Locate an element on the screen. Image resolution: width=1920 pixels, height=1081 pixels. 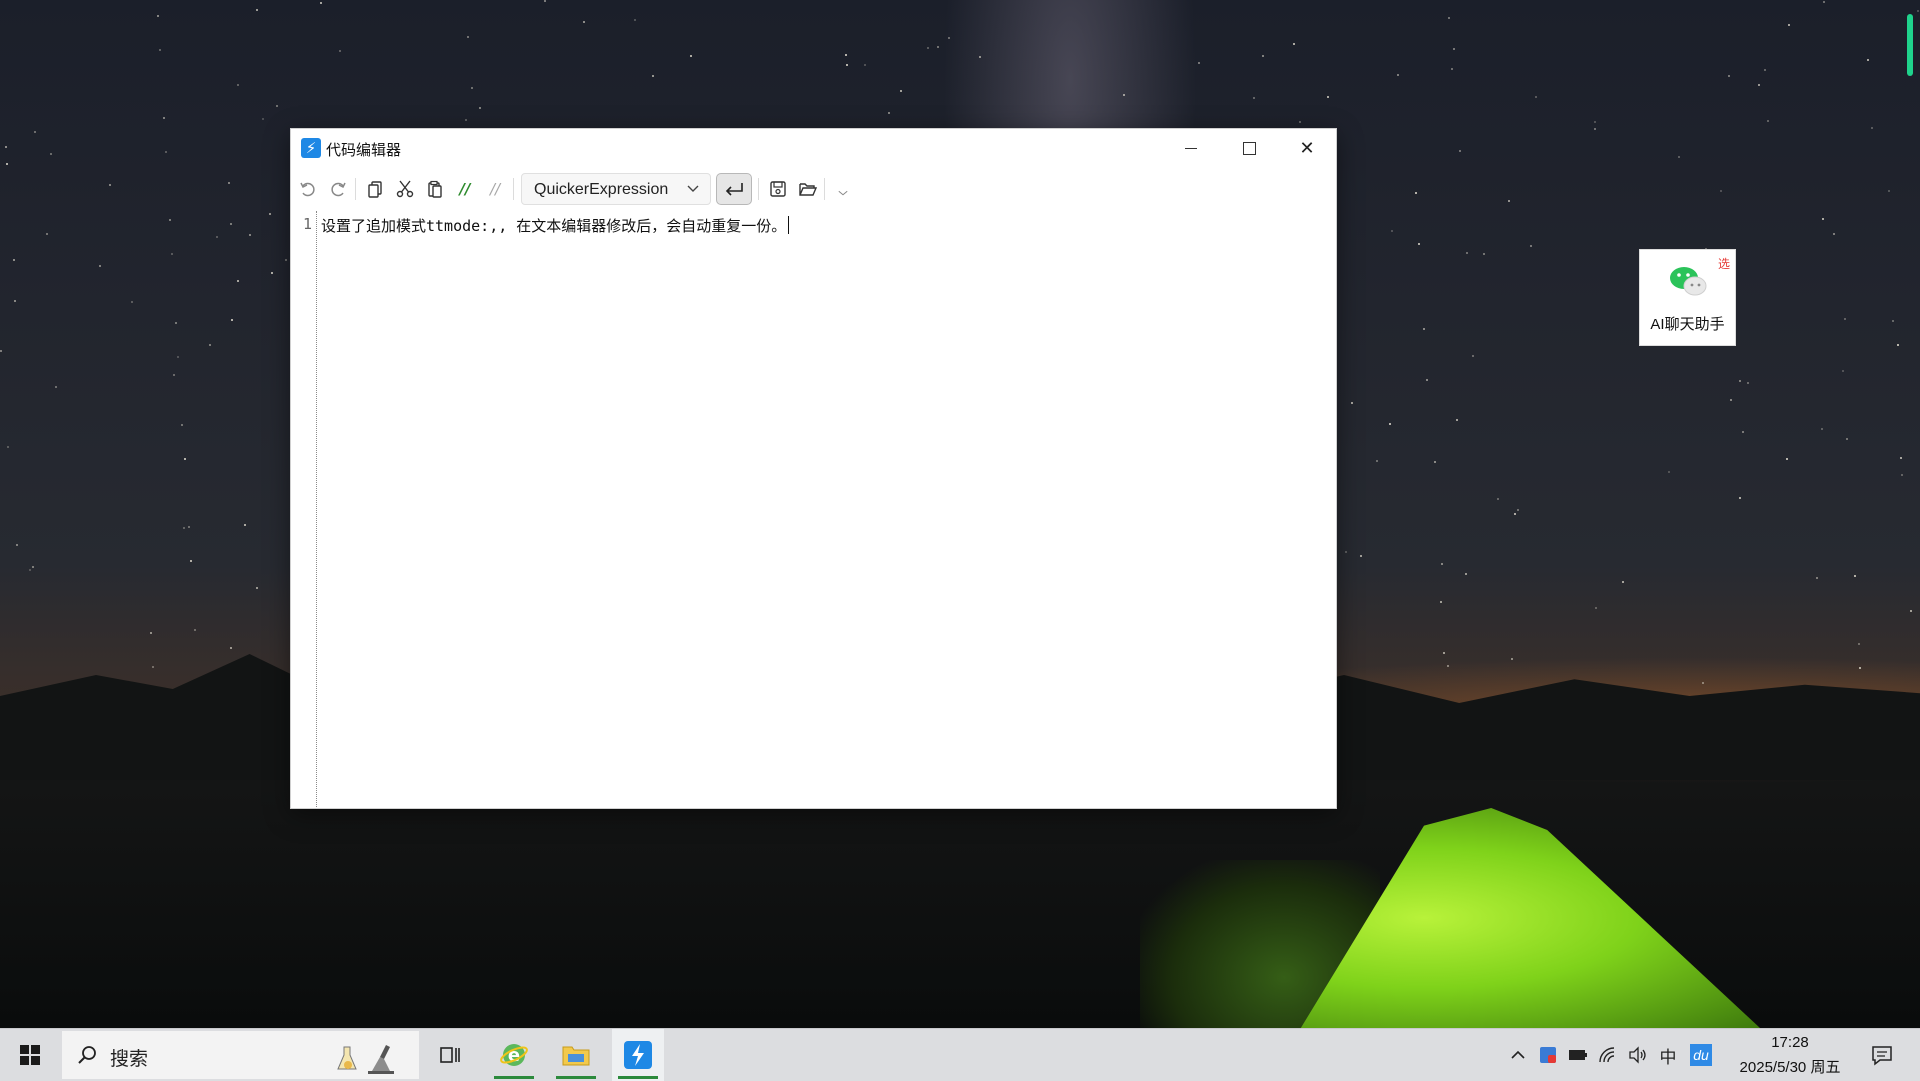
maximize-button is located at coordinates (1249, 148).